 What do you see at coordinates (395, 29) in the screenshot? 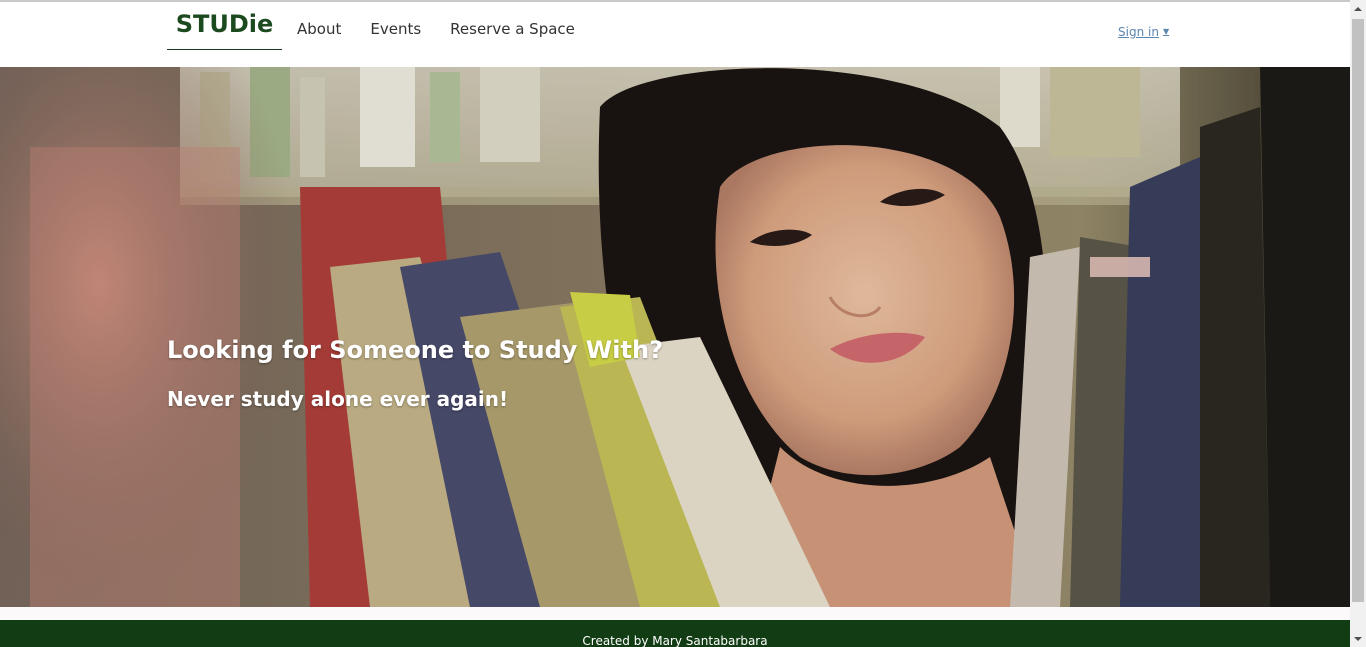
I see `nav-events-link: Events` at bounding box center [395, 29].